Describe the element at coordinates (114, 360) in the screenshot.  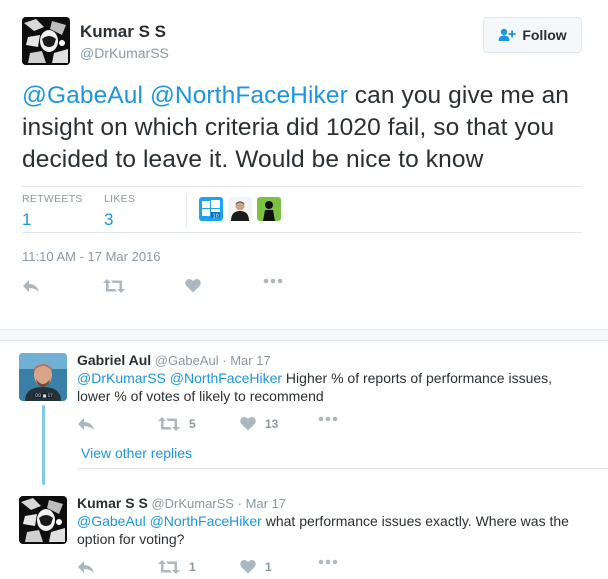
I see `reply-author-name: Gabriel Aul` at that location.